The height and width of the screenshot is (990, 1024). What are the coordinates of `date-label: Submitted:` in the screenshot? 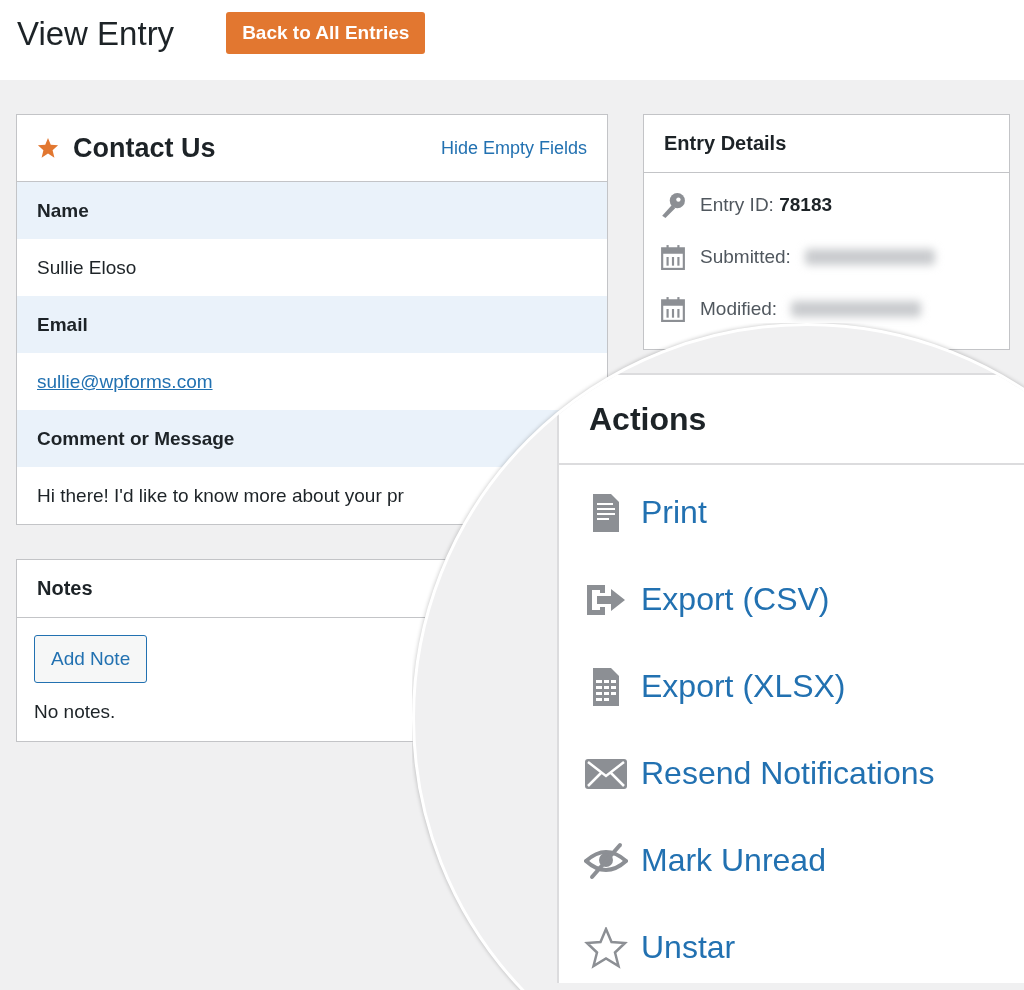 It's located at (745, 257).